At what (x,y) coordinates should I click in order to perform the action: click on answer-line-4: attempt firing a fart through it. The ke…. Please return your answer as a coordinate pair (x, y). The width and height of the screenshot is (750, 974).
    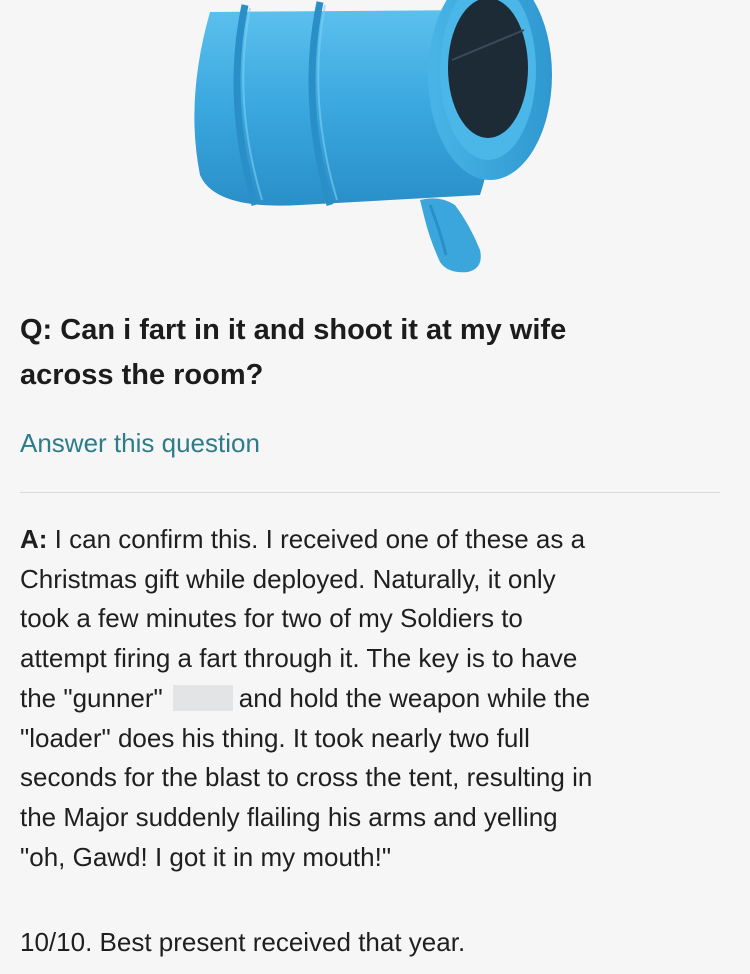
    Looking at the image, I should click on (299, 658).